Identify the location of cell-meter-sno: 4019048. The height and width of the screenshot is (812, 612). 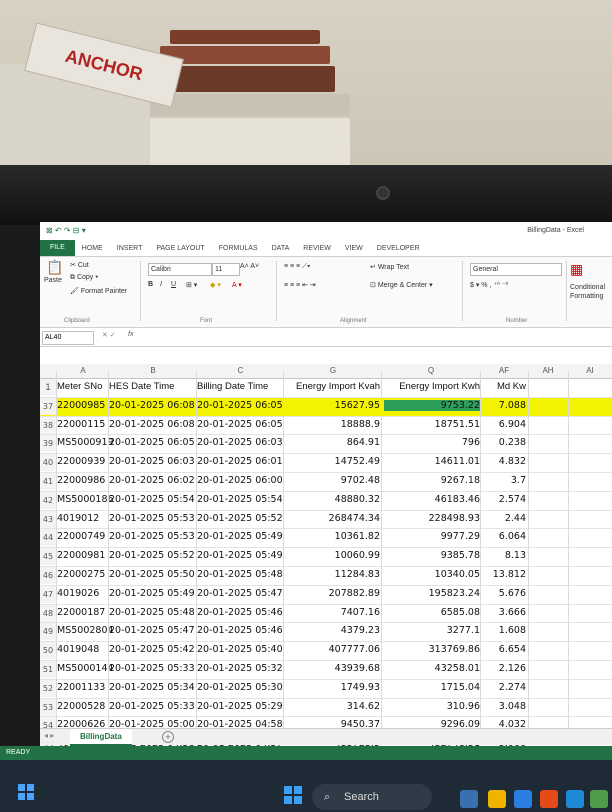
(78, 649).